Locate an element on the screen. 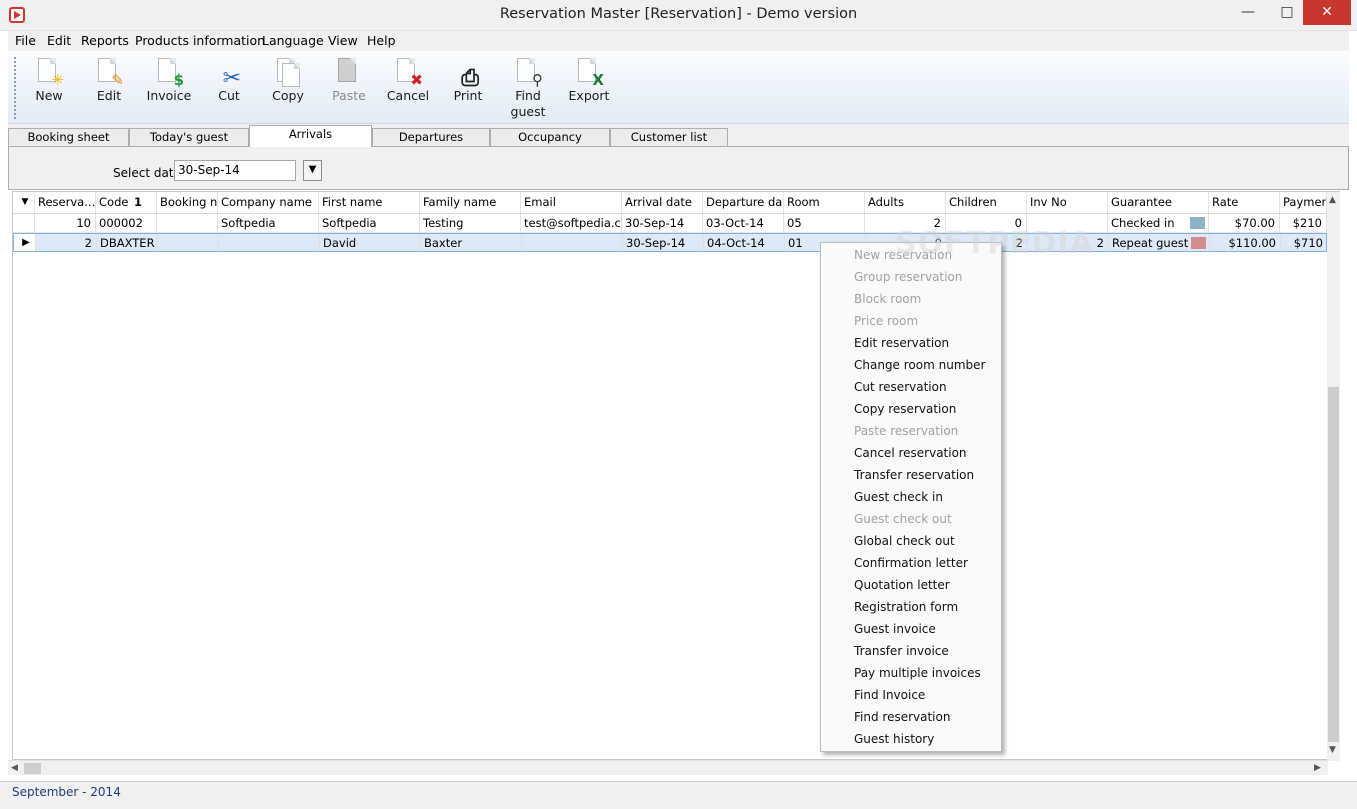 The image size is (1357, 809). ctx-paste-reservation: Paste reservation is located at coordinates (906, 431).